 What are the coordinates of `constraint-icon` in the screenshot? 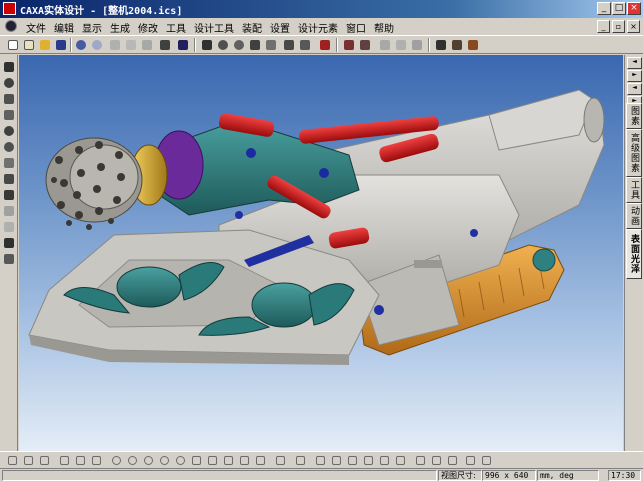 It's located at (420, 460).